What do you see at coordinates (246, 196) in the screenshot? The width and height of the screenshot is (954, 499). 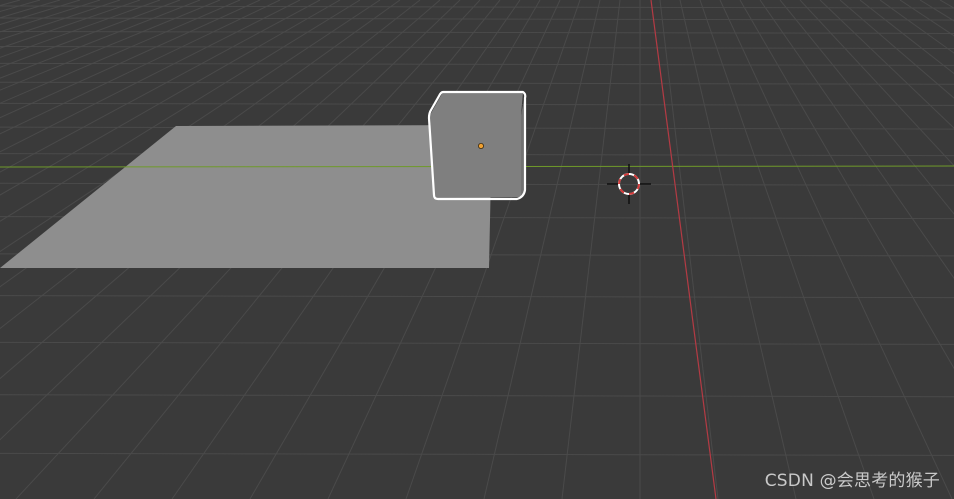 I see `plane-mesh` at bounding box center [246, 196].